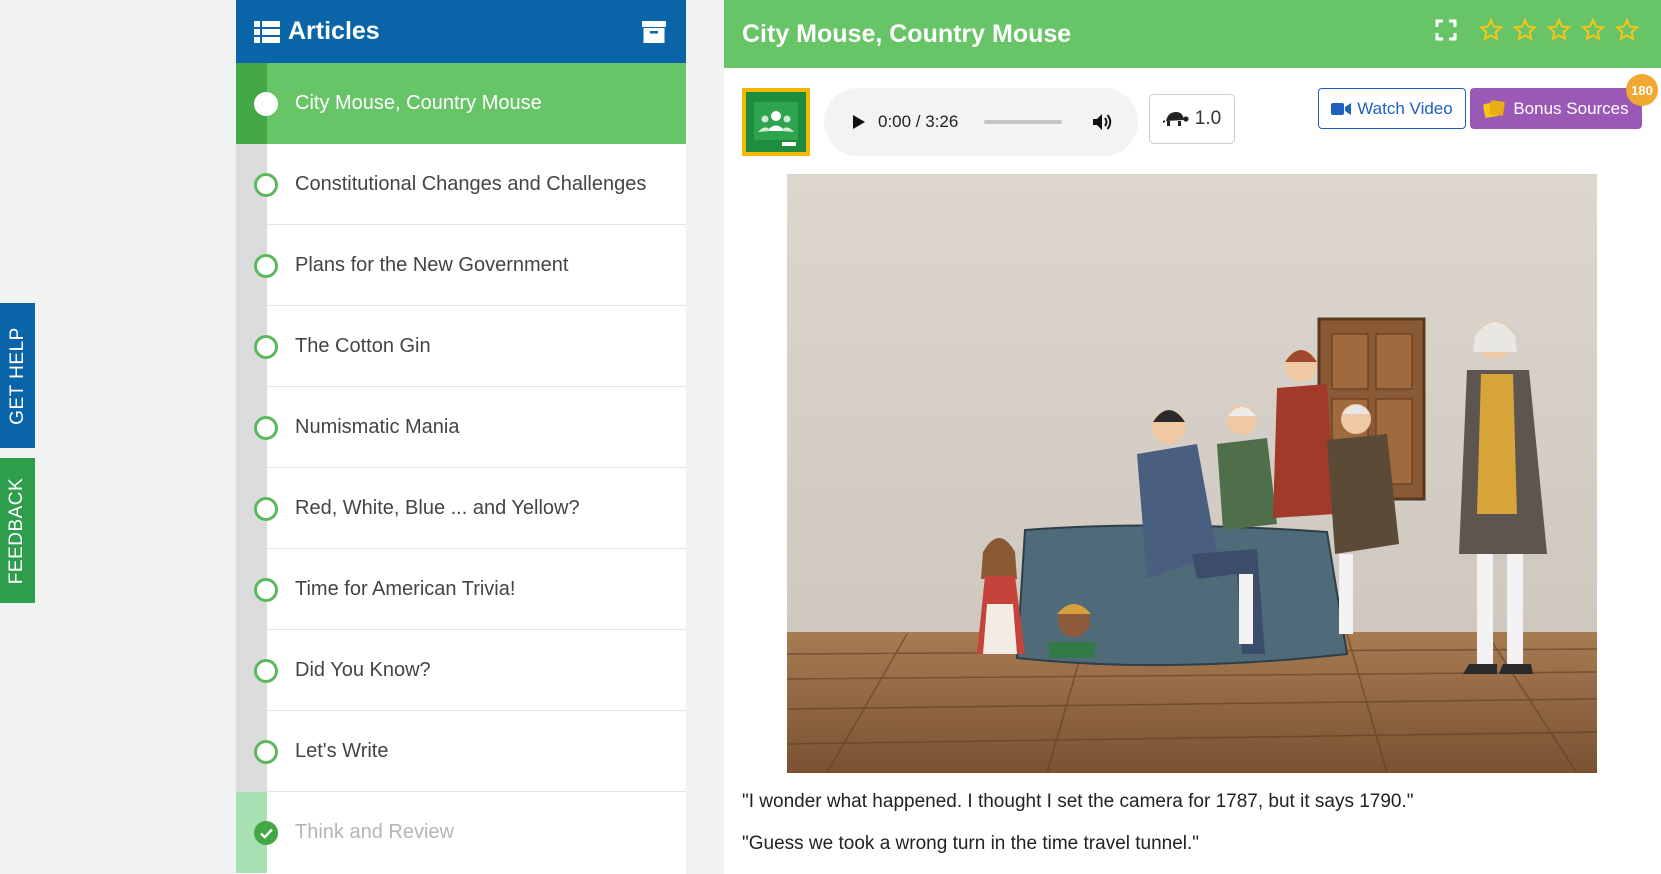 This screenshot has width=1661, height=874. Describe the element at coordinates (461, 832) in the screenshot. I see `article-item-think-review: Think and Review` at that location.